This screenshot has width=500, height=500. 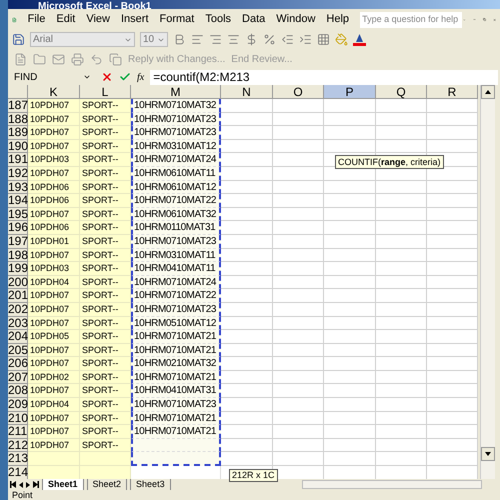 What do you see at coordinates (18, 201) in the screenshot?
I see `row-header: 194` at bounding box center [18, 201].